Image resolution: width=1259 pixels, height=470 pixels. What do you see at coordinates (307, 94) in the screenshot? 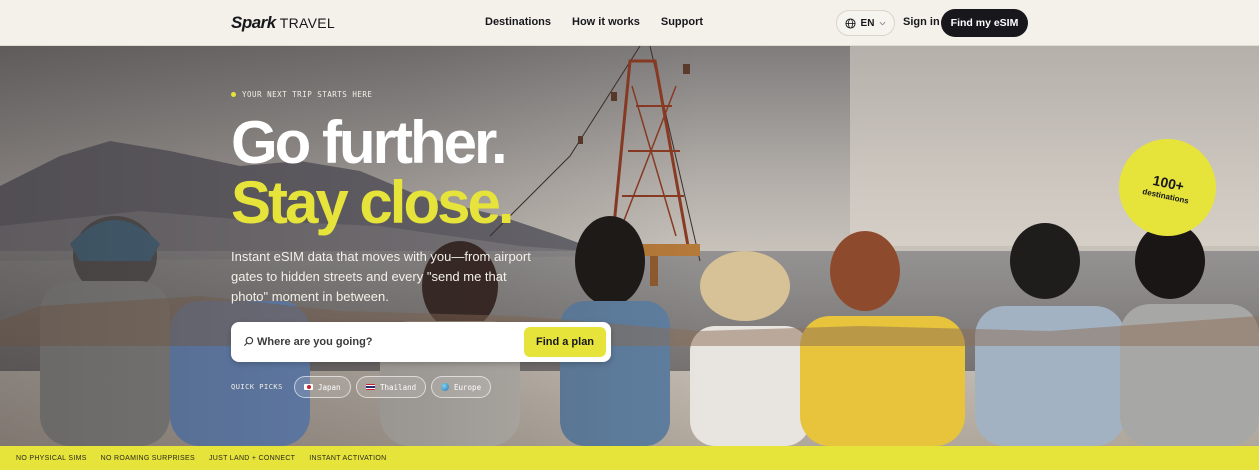
I see `eyebrow-text: YOUR NEXT TRIP STARTS HERE` at bounding box center [307, 94].